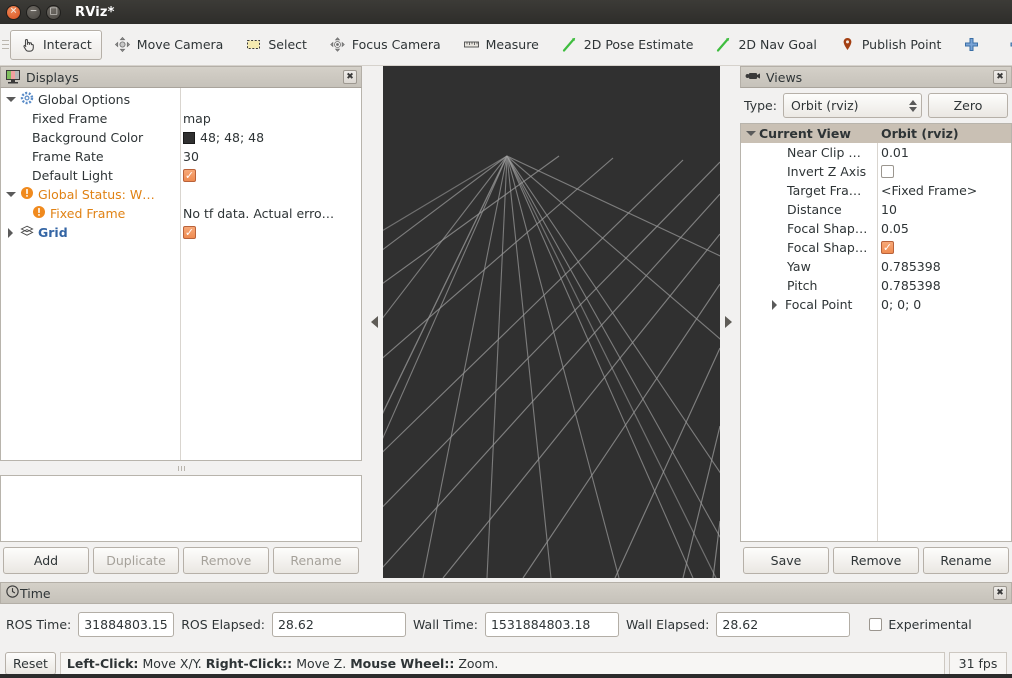 The height and width of the screenshot is (678, 1012). Describe the element at coordinates (39, 213) in the screenshot. I see `warning-icon` at that location.